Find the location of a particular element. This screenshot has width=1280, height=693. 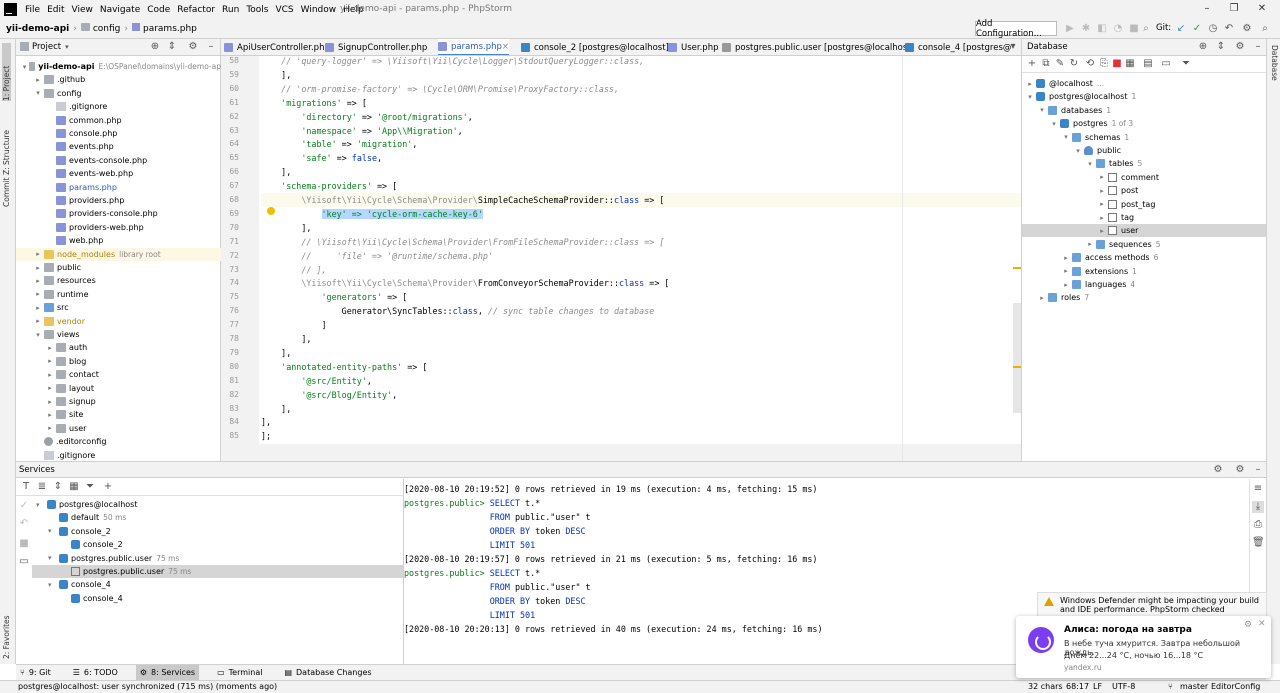

code-line: 'table' => 'migration', is located at coordinates (339, 144).